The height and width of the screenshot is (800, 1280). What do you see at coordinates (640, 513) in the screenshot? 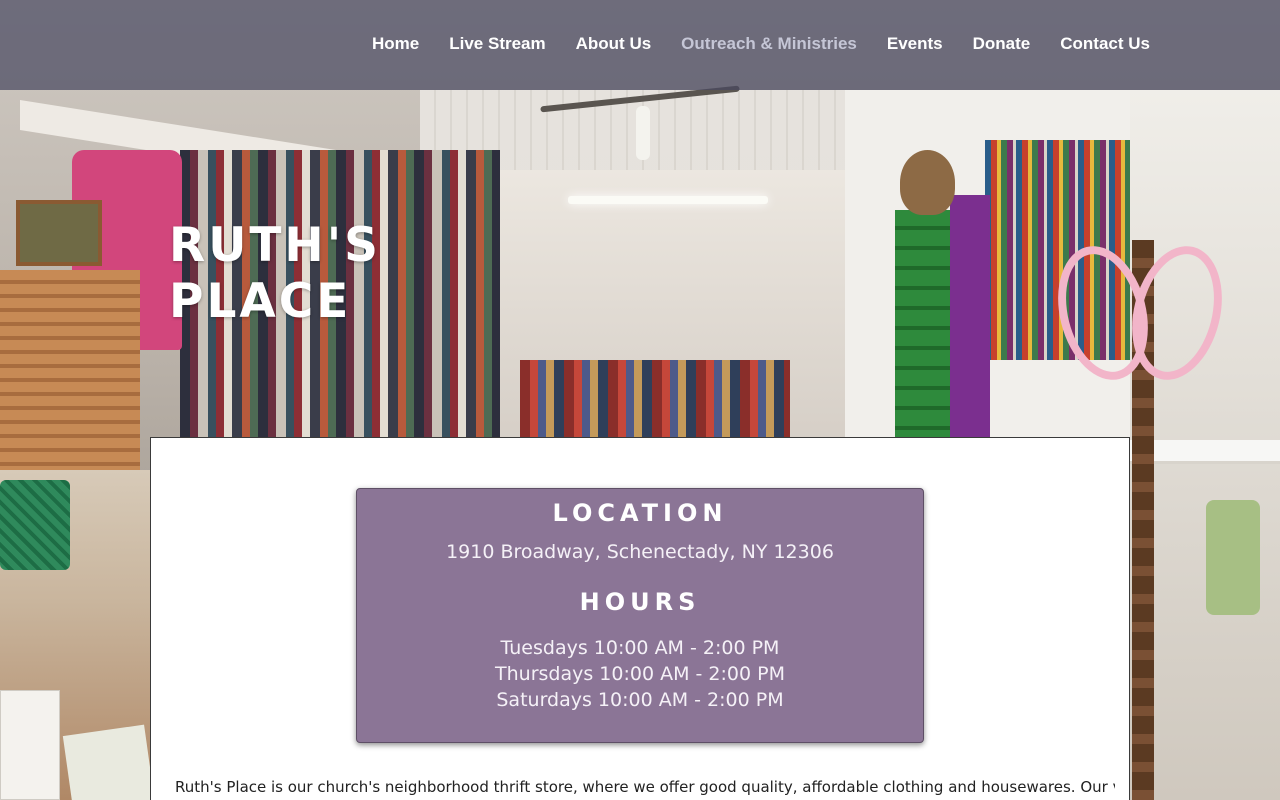
I see `location-heading: Location` at bounding box center [640, 513].